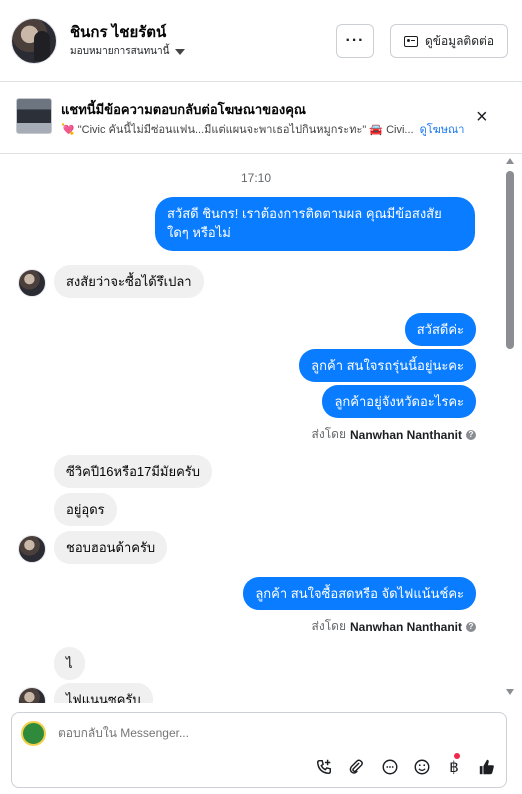 This screenshot has width=522, height=794. What do you see at coordinates (487, 767) in the screenshot?
I see `like-icon` at bounding box center [487, 767].